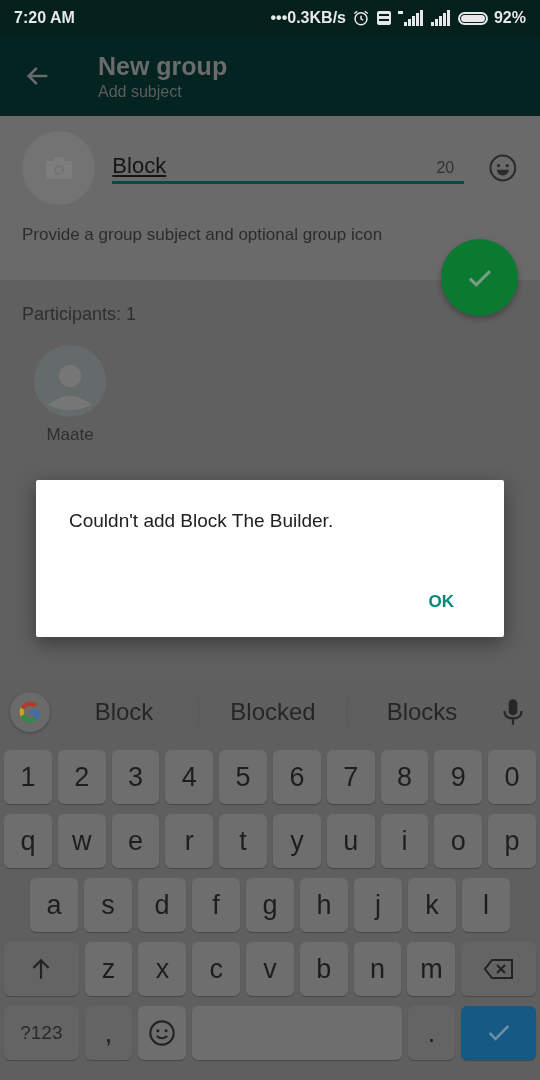  What do you see at coordinates (189, 777) in the screenshot?
I see `keyboard-key: 4` at bounding box center [189, 777].